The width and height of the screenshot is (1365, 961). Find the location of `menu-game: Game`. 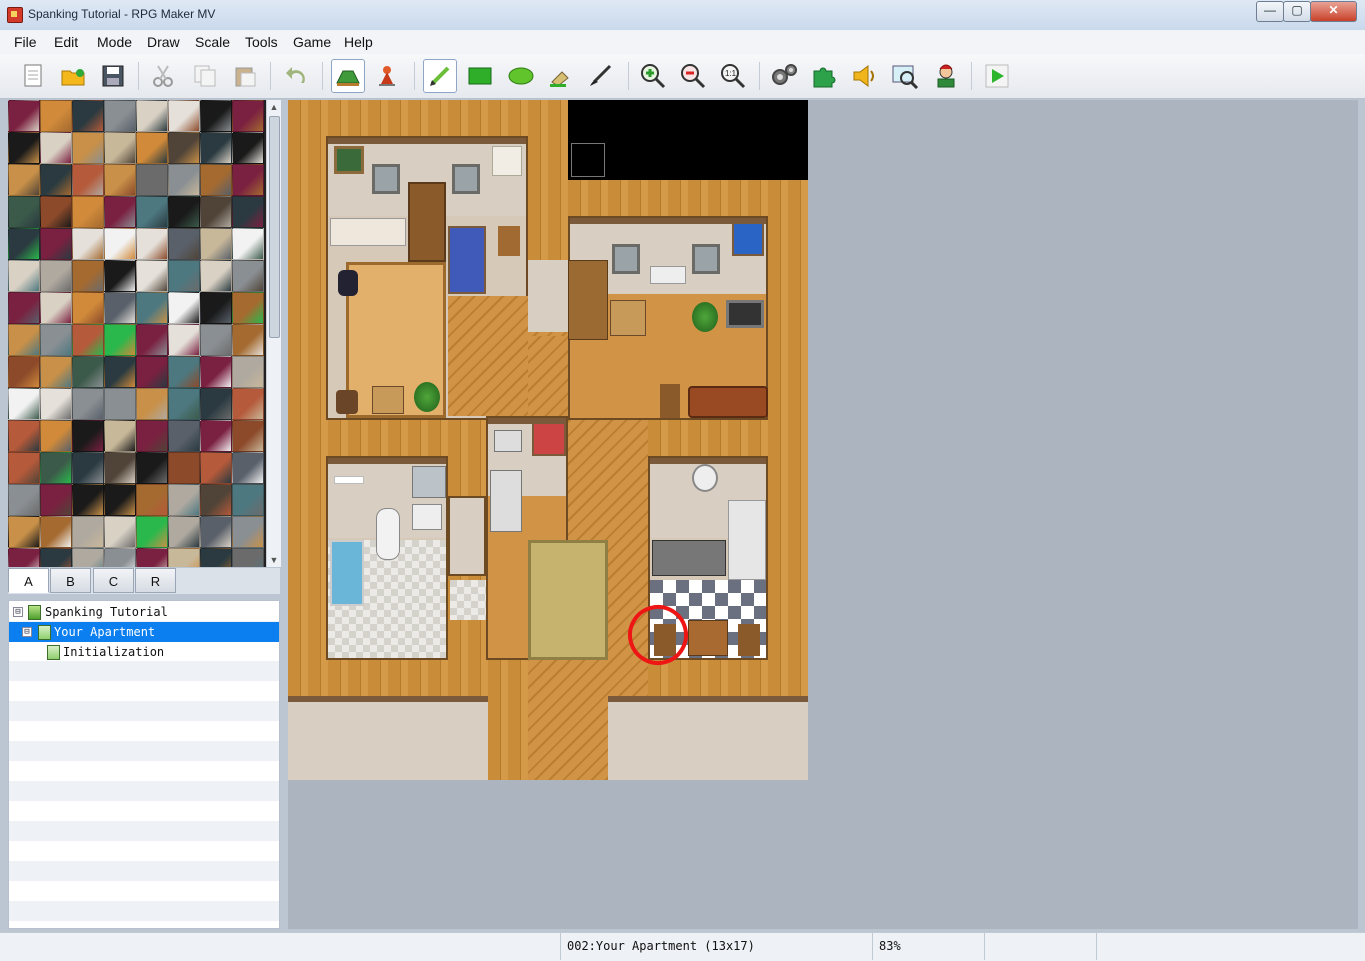

menu-game: Game is located at coordinates (312, 42).